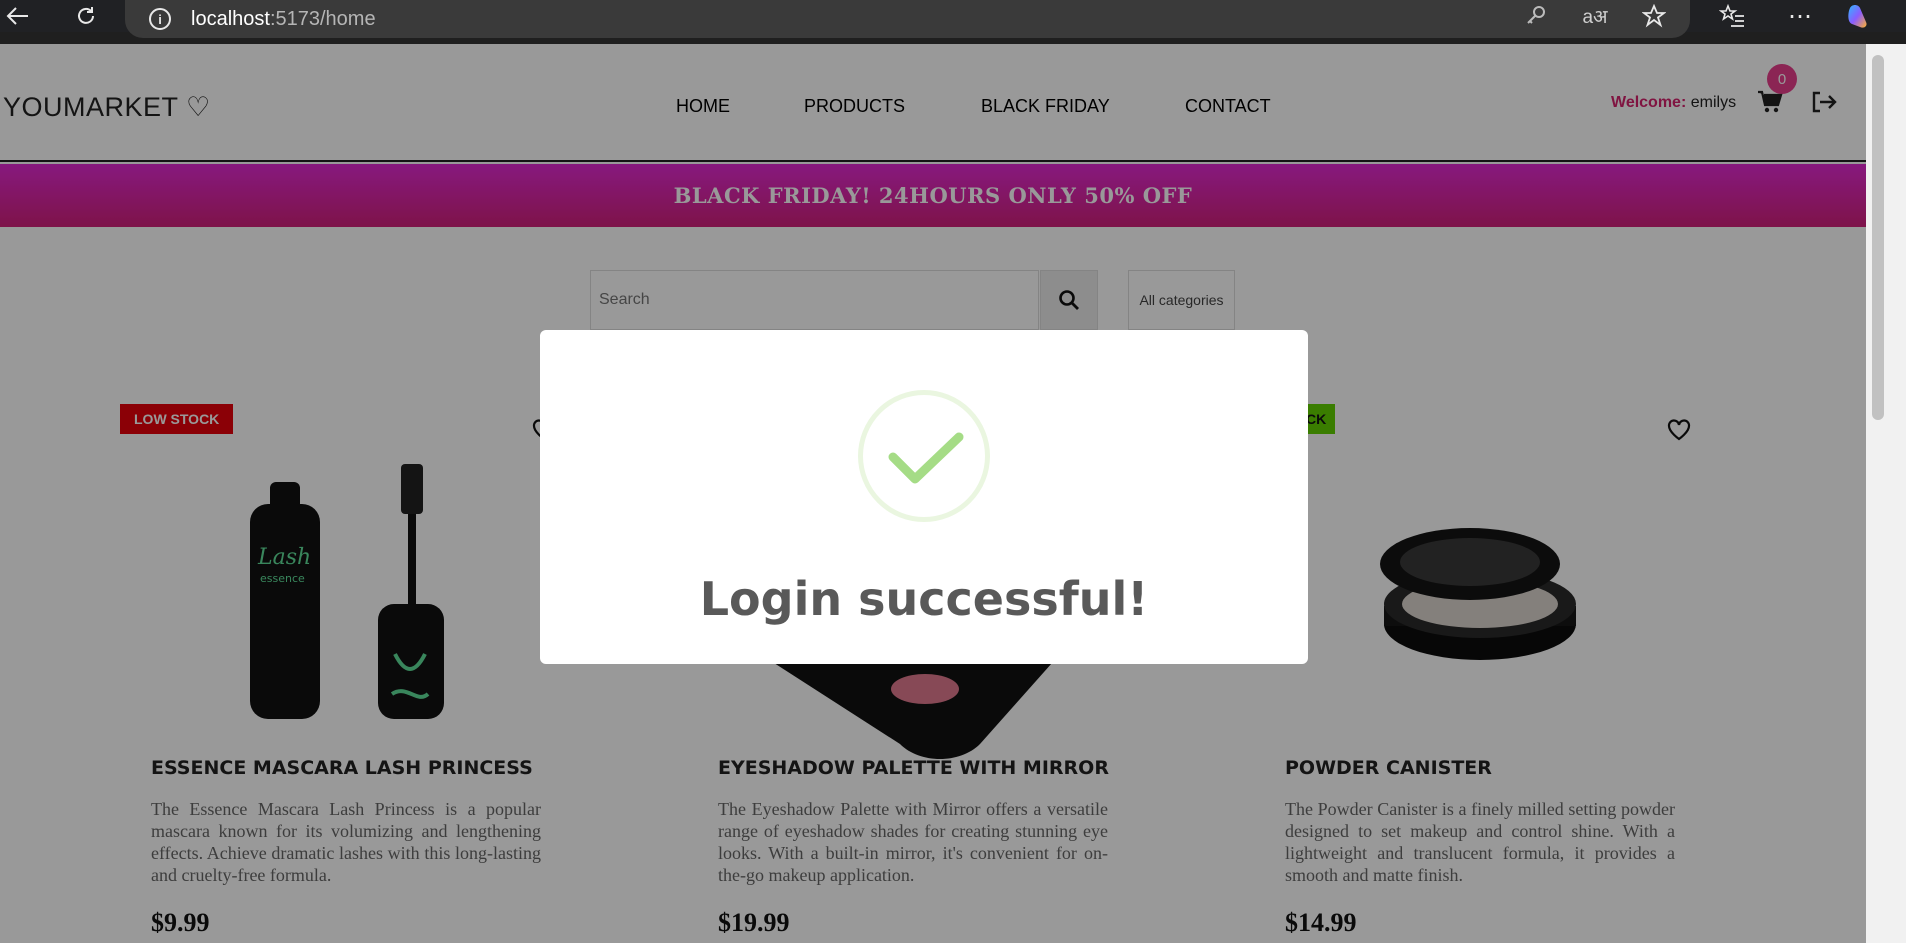 The image size is (1906, 943). I want to click on favorite-star-icon, so click(1654, 16).